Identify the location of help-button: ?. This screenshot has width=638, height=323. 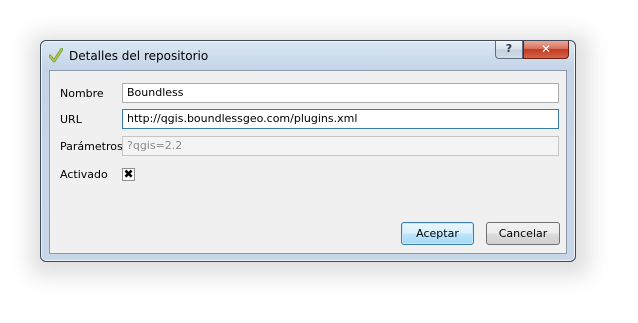
(509, 50).